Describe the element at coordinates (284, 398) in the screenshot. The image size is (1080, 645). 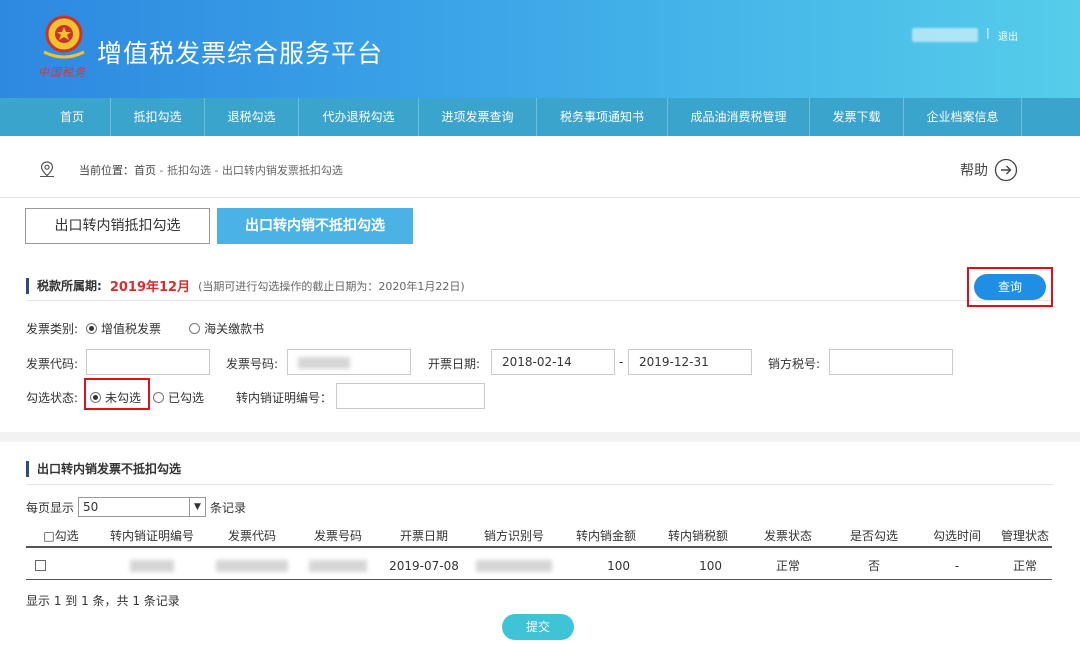
I see `cert-number-label: 转内销证明编号：` at that location.